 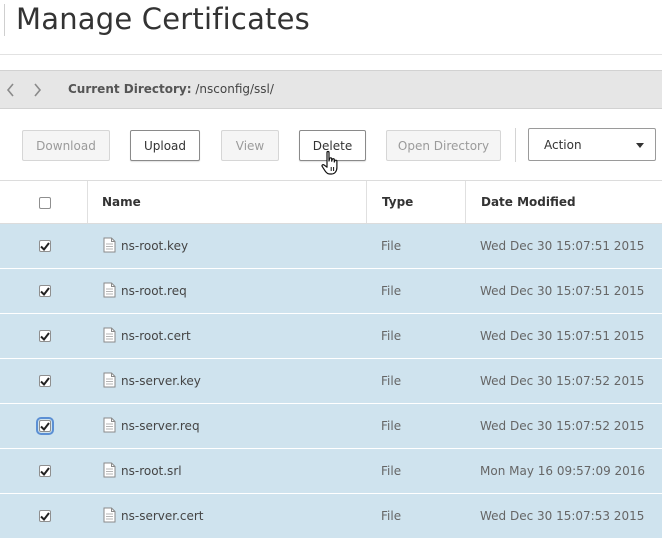 What do you see at coordinates (331, 89) in the screenshot?
I see `directory-bar: Current Directory: /nsconfig/ssl/` at bounding box center [331, 89].